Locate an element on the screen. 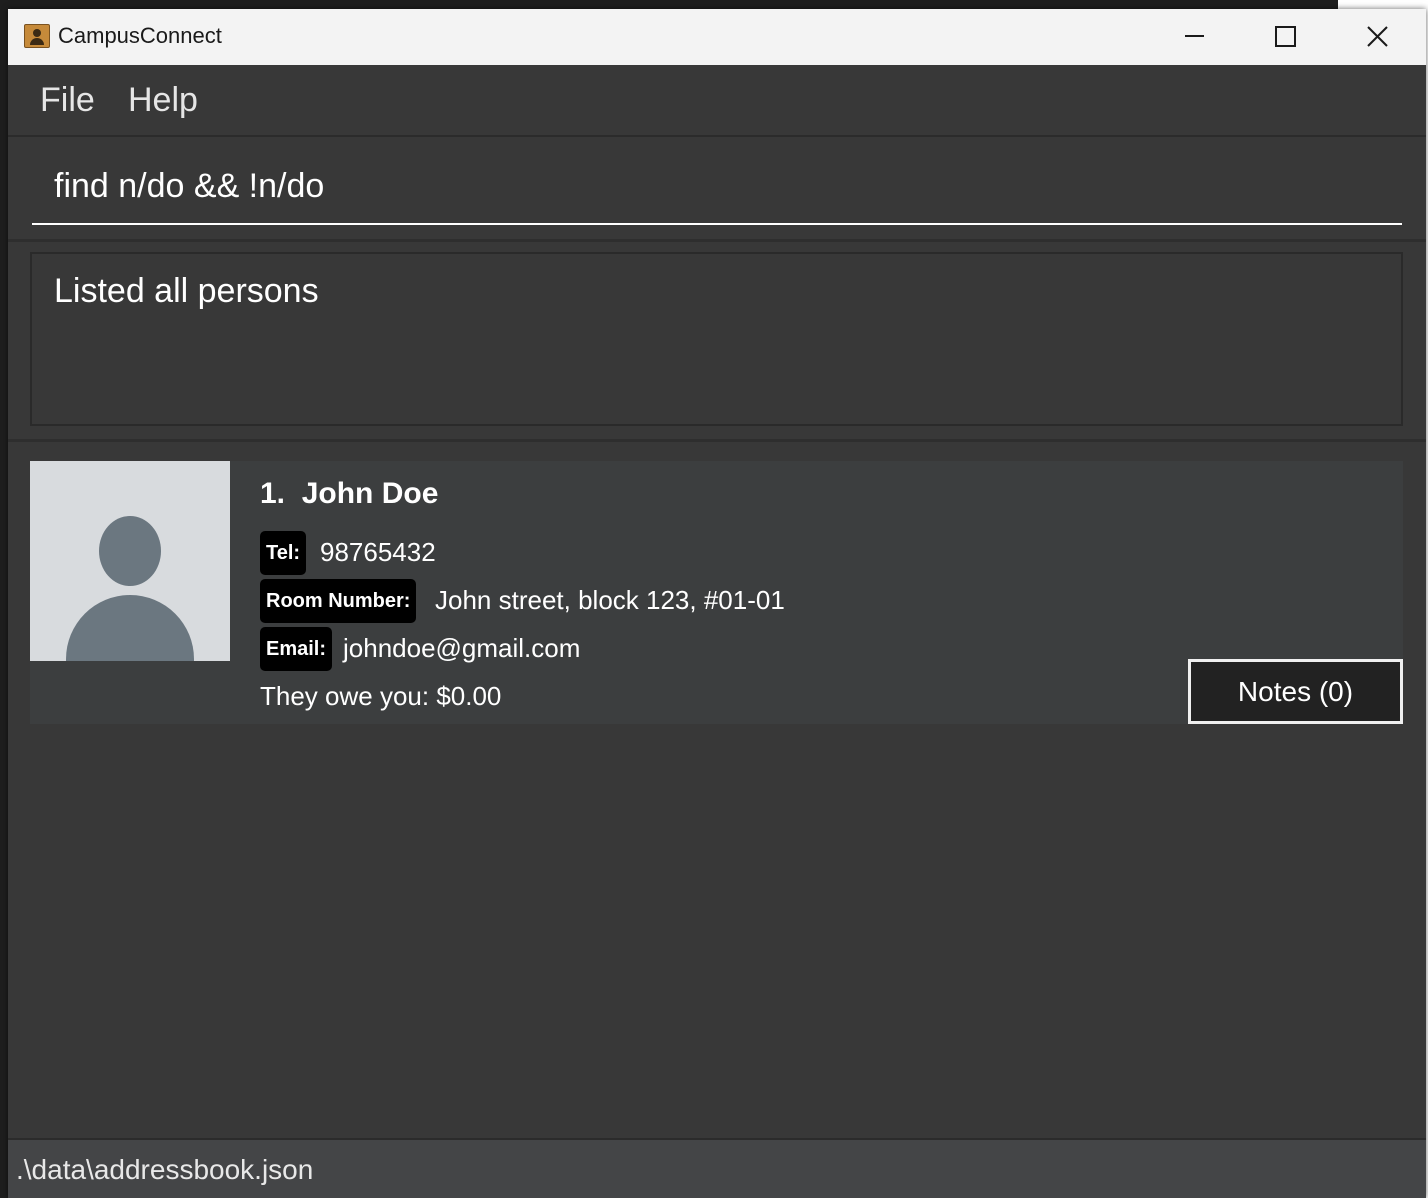 Image resolution: width=1428 pixels, height=1198 pixels. command-box-panel: find n/do && !n/do is located at coordinates (717, 189).